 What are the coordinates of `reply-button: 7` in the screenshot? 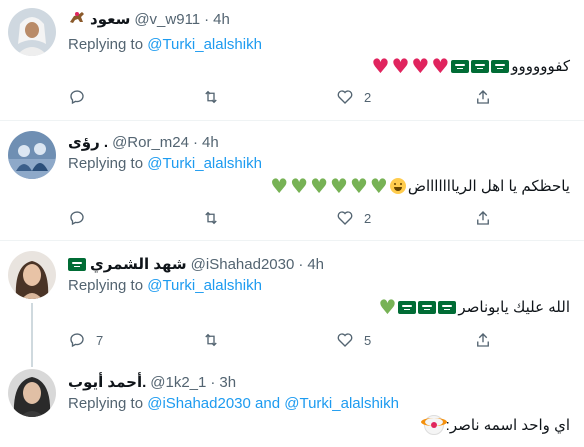 It's located at (85, 340).